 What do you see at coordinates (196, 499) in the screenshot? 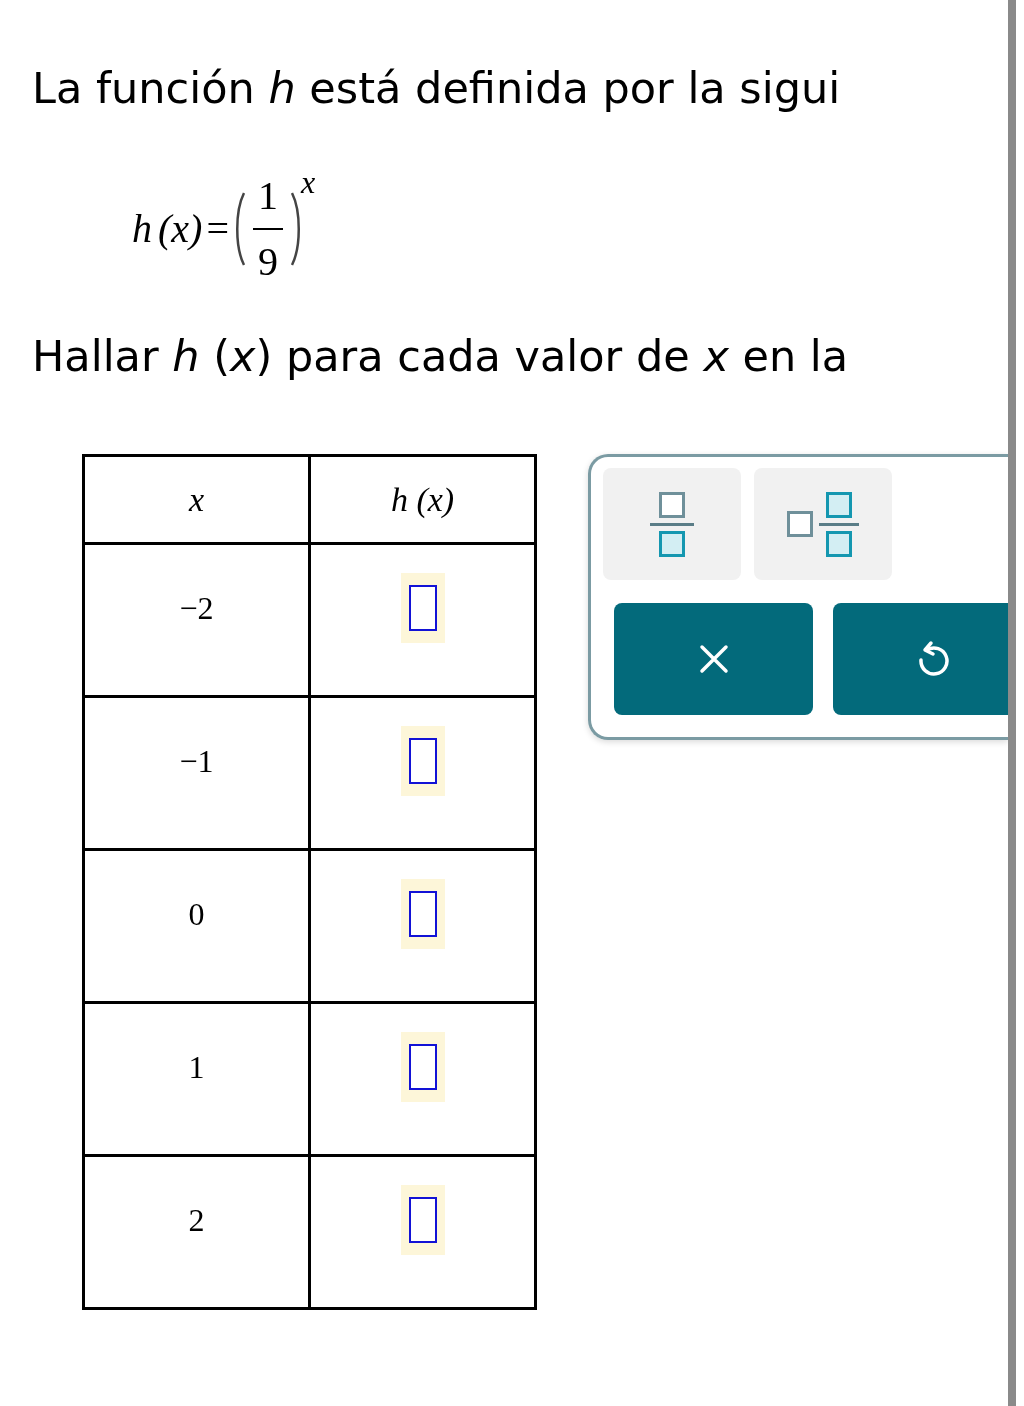
I see `column-header: x` at bounding box center [196, 499].